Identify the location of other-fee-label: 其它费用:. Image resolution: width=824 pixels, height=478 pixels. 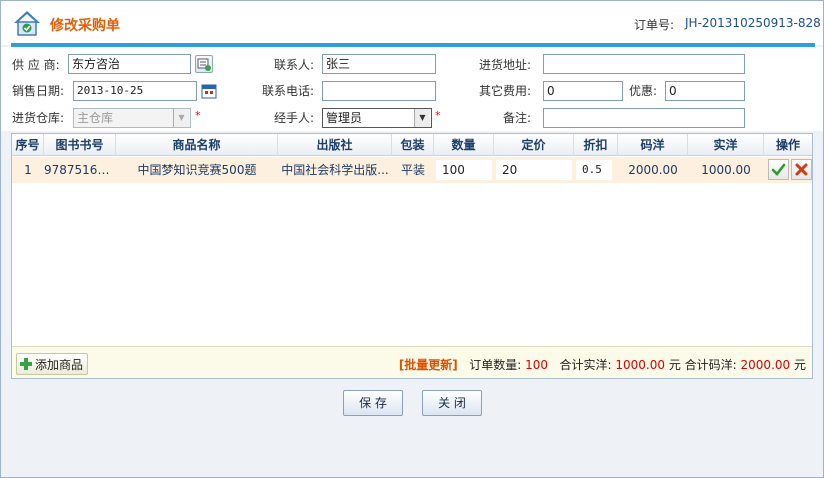
(505, 91).